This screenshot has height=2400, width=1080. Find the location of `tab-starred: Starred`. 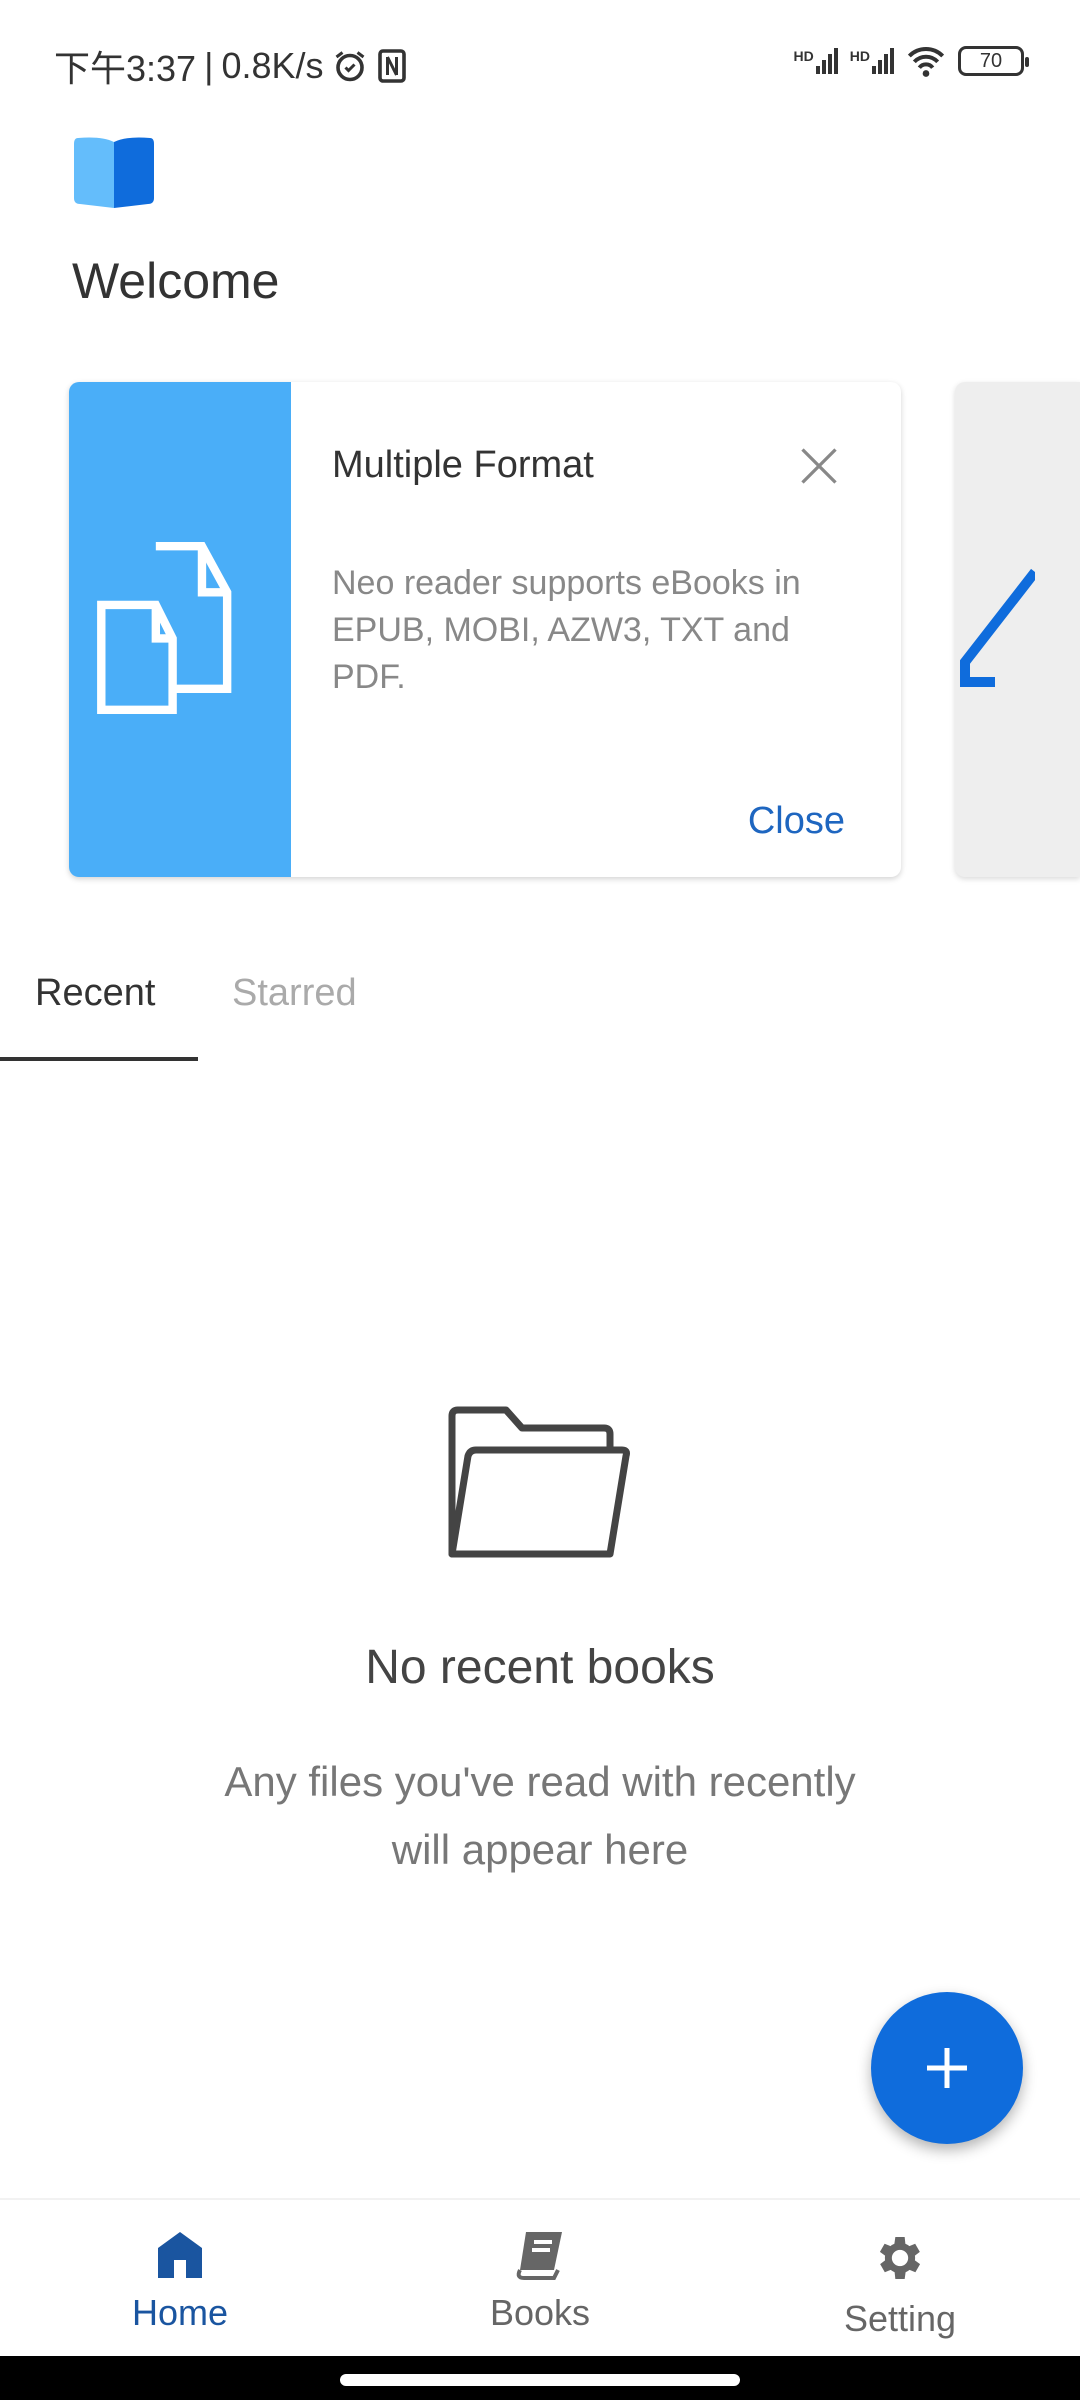

tab-starred: Starred is located at coordinates (294, 993).